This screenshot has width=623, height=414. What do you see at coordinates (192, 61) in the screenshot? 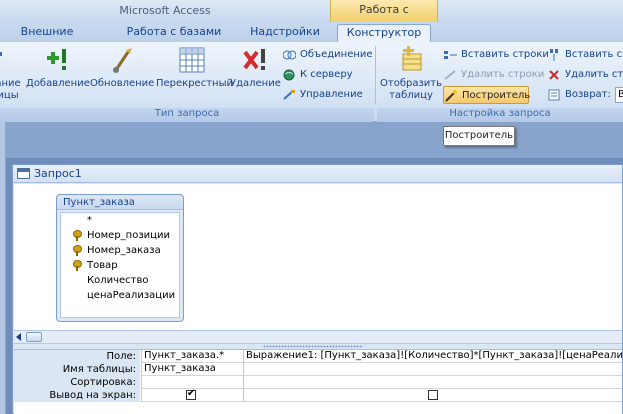
I see `crosstab-icon` at bounding box center [192, 61].